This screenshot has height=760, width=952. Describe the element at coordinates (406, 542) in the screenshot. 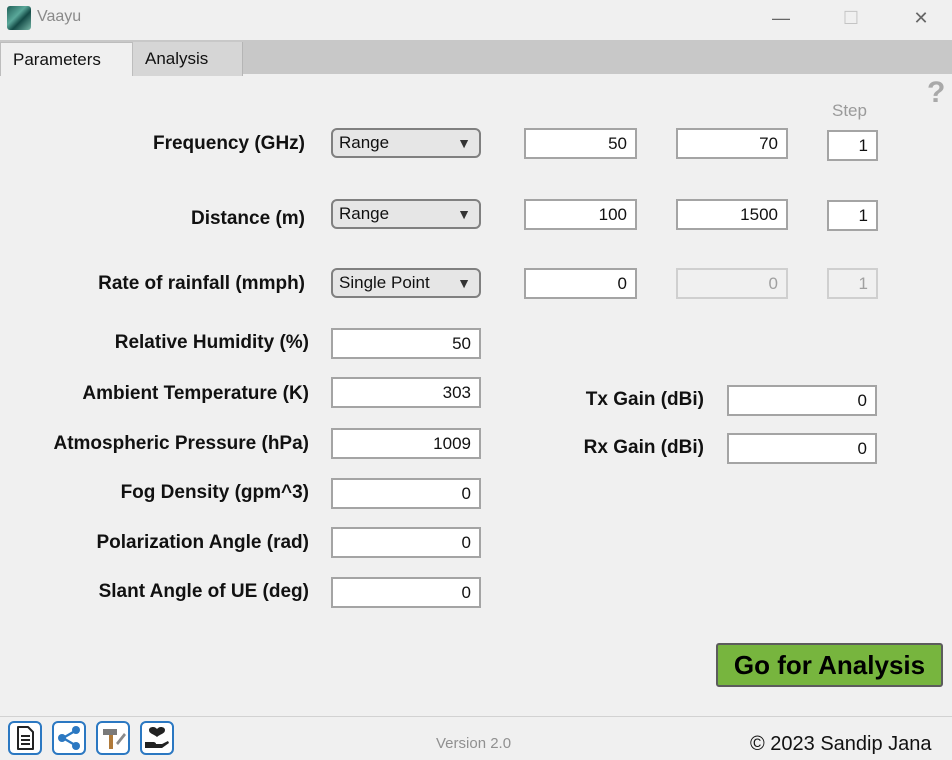

I see `polarization-field: 0` at that location.